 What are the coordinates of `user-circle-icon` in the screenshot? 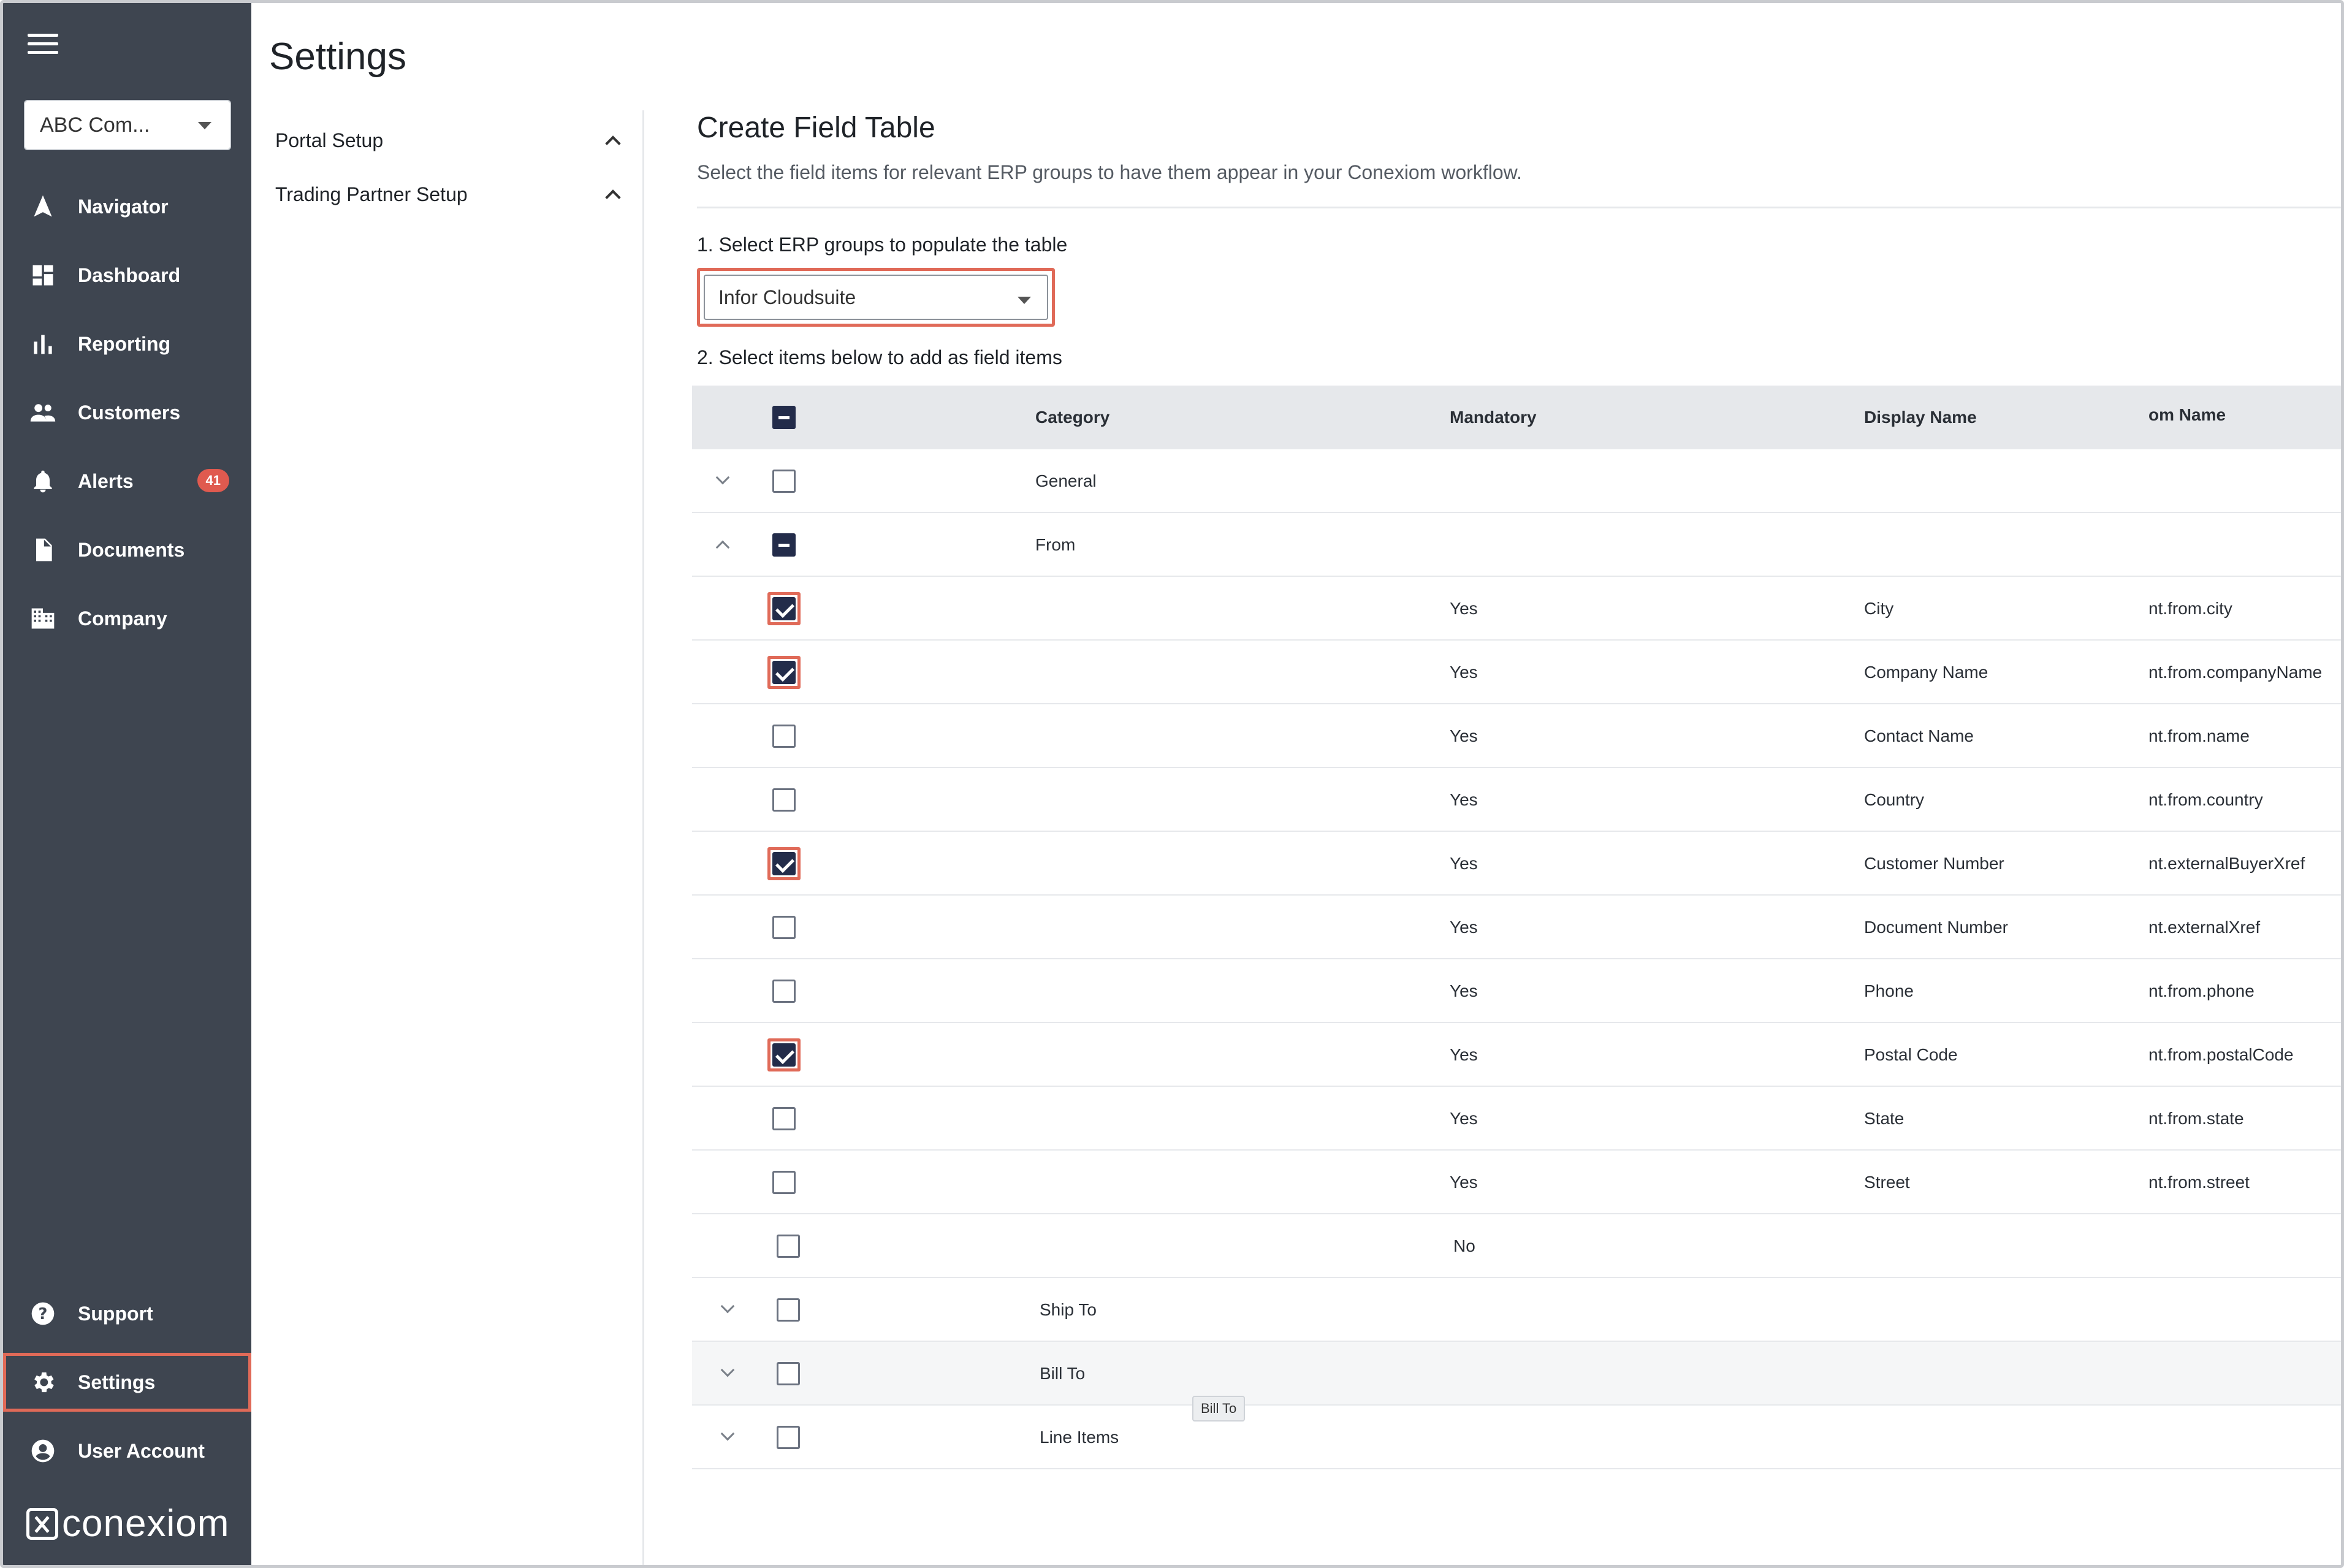 It's located at (43, 1451).